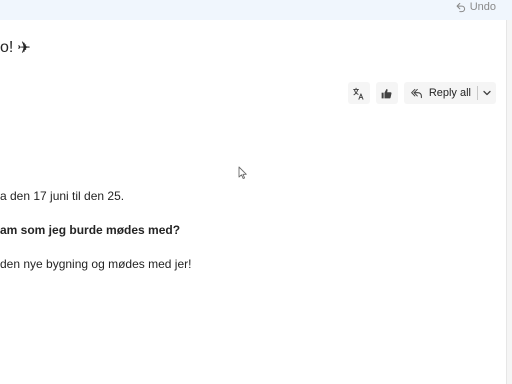  I want to click on translate-button, so click(358, 93).